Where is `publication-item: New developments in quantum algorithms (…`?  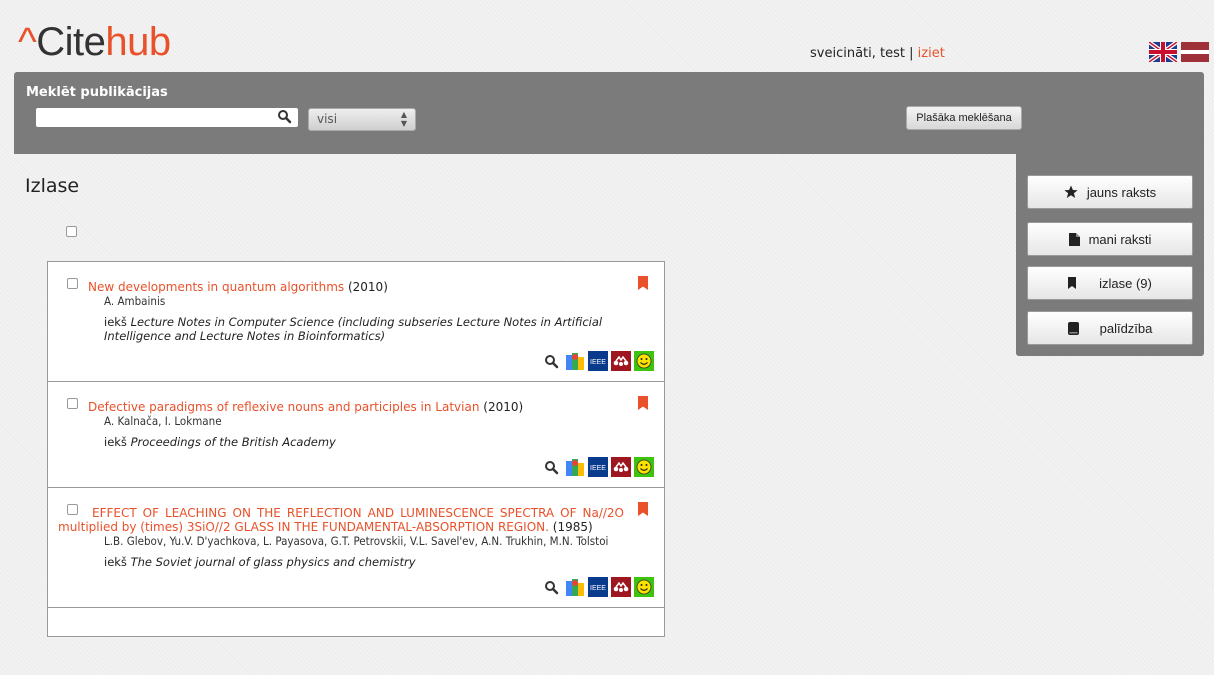 publication-item: New developments in quantum algorithms (… is located at coordinates (356, 321).